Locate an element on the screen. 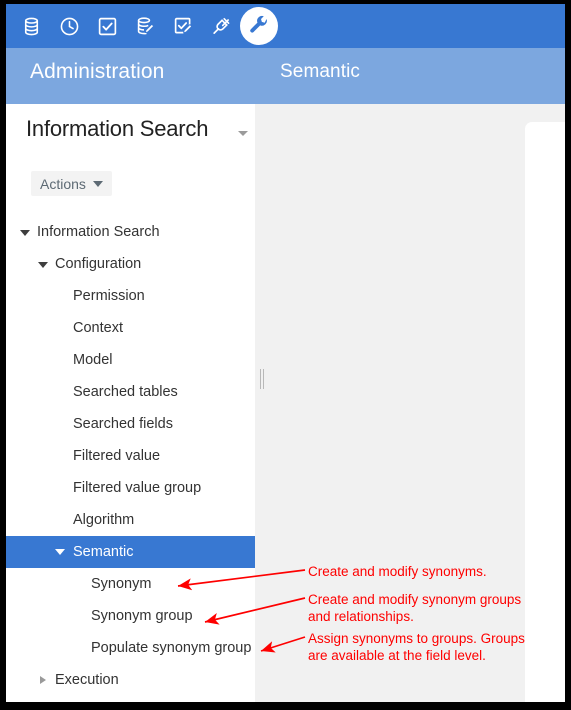  tree-item-label: Synonym group is located at coordinates (142, 616).